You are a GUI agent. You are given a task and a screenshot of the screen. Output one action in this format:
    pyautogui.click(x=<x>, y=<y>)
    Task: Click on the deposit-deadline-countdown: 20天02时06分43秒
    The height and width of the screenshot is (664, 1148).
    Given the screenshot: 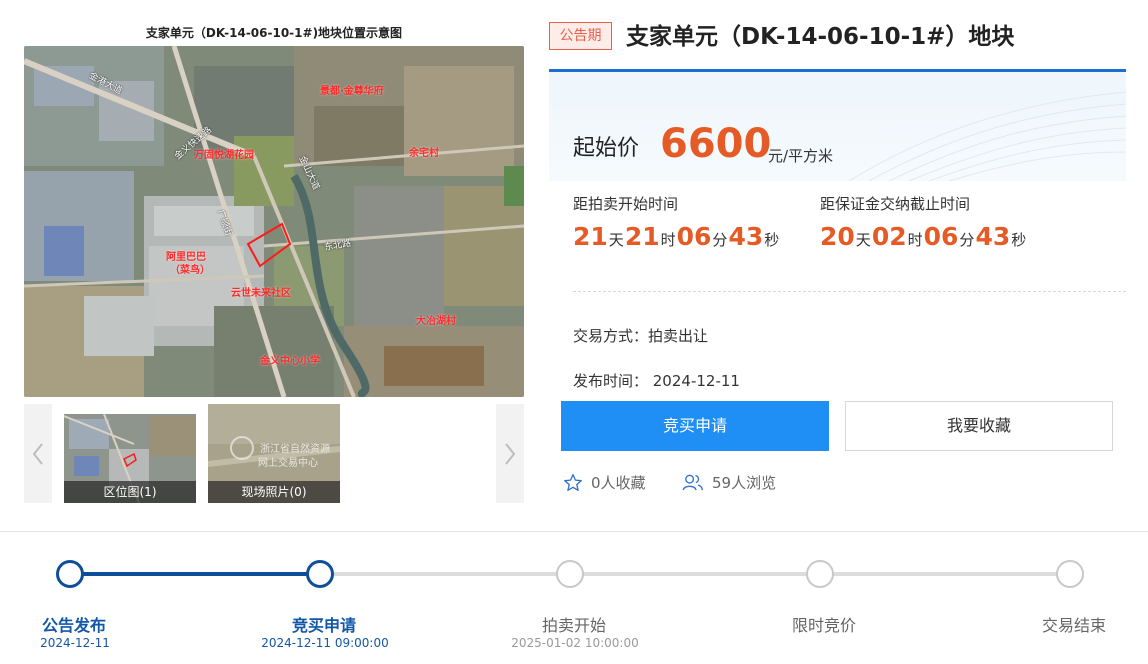 What is the action you would take?
    pyautogui.click(x=923, y=236)
    